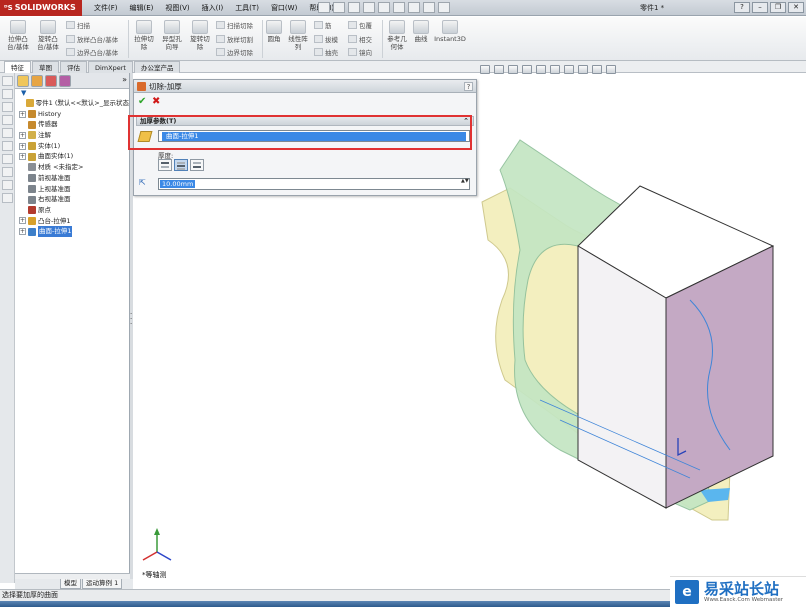 Image resolution: width=806 pixels, height=607 pixels. Describe the element at coordinates (360, 52) in the screenshot. I see `mirror-button: 镜向` at that location.